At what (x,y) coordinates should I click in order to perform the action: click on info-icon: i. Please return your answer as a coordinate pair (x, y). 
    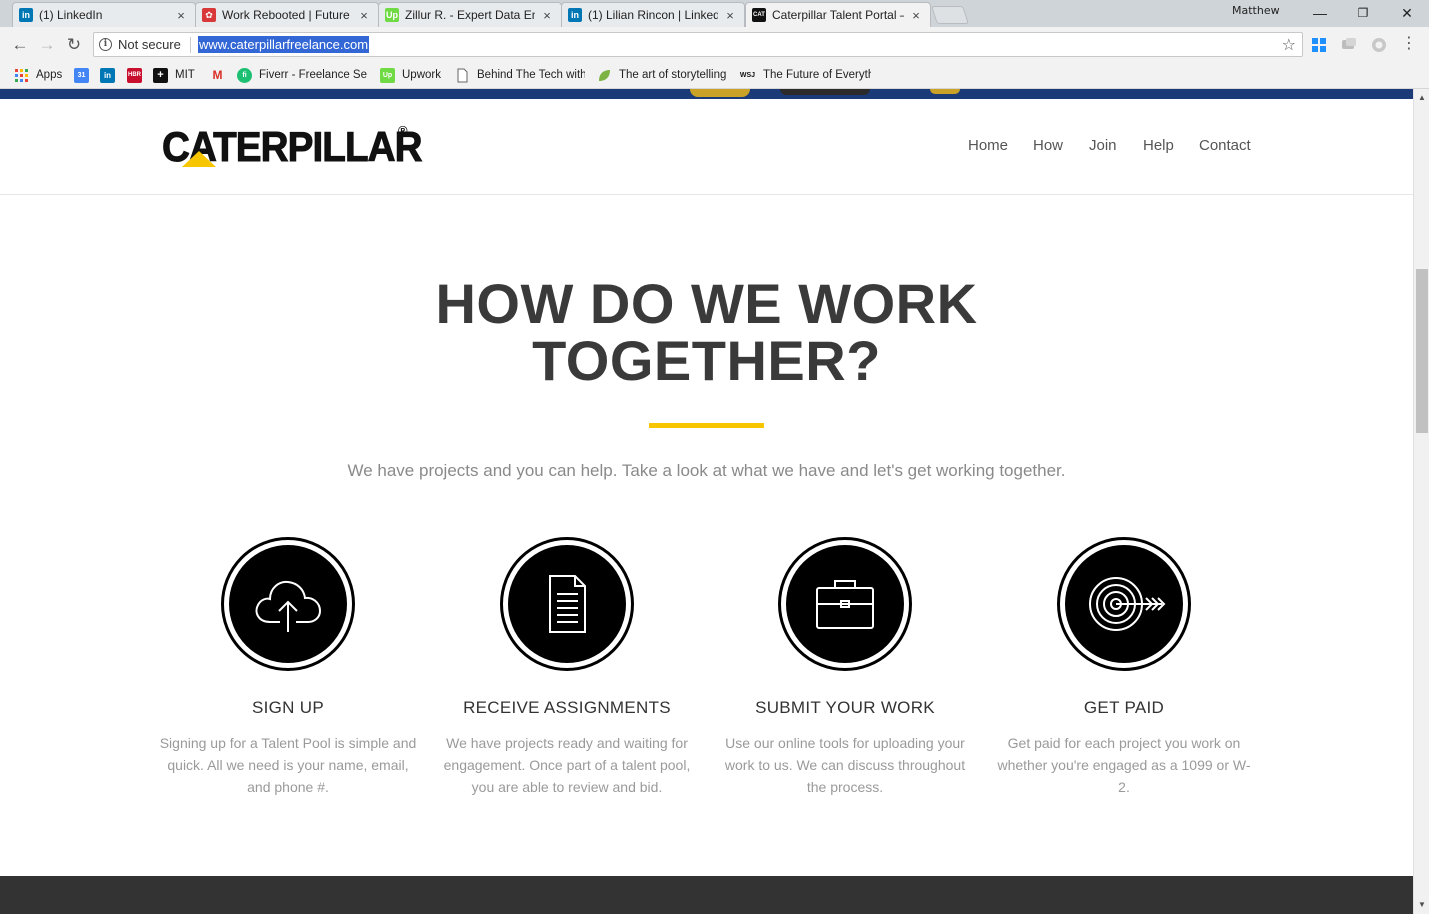
    Looking at the image, I should click on (105, 44).